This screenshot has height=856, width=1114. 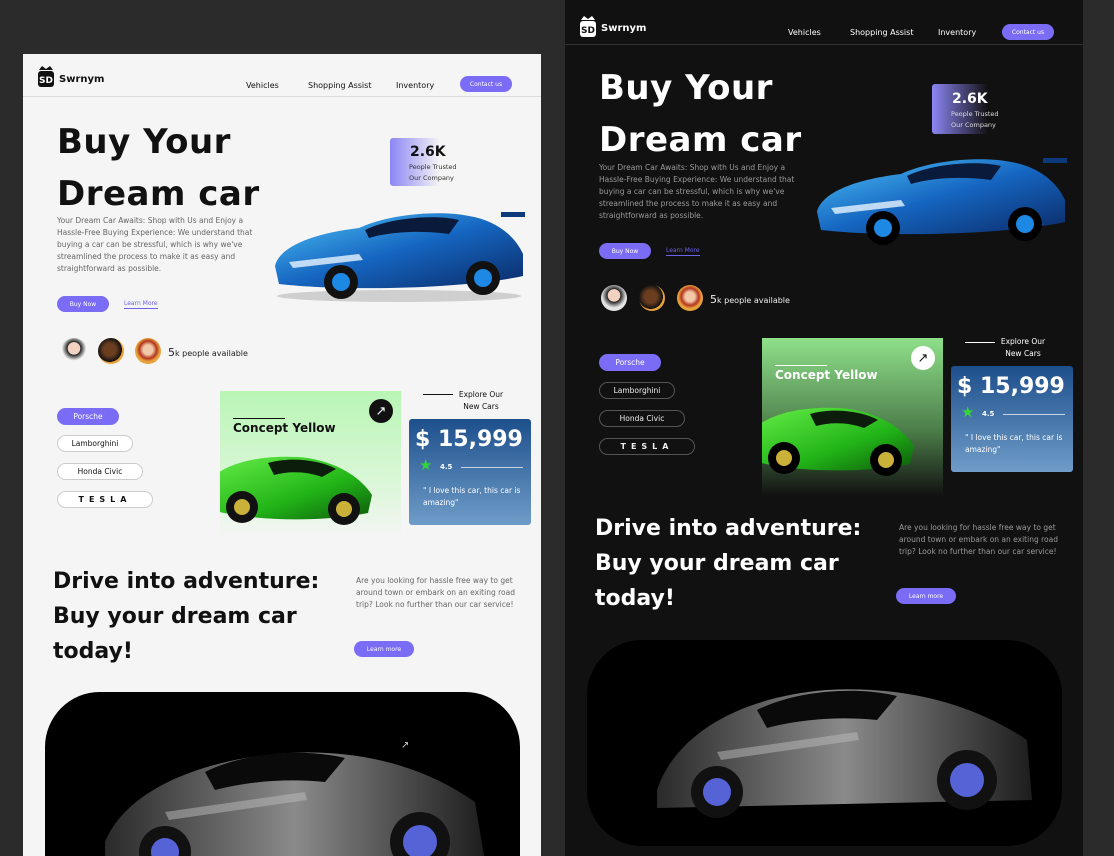 I want to click on dark-supercar-banner, so click(x=824, y=743).